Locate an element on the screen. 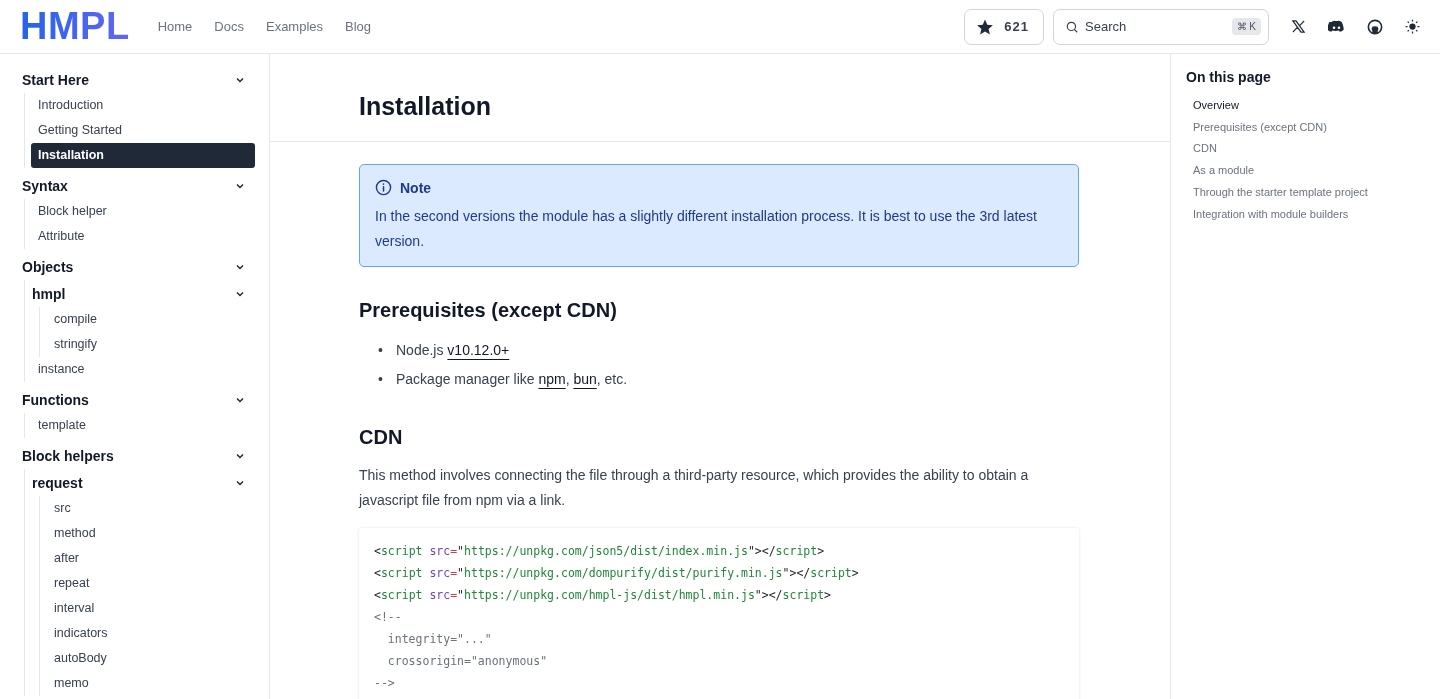 The width and height of the screenshot is (1440, 699). search-icon is located at coordinates (1072, 26).